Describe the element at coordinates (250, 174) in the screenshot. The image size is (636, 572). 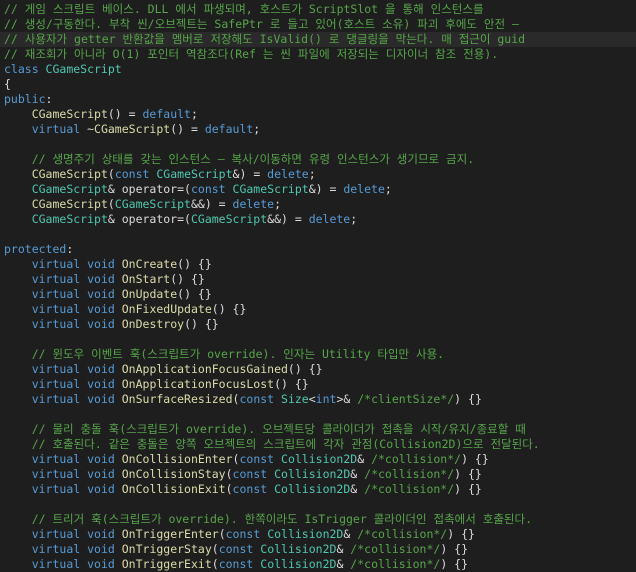
I see `code-text: &) =` at that location.